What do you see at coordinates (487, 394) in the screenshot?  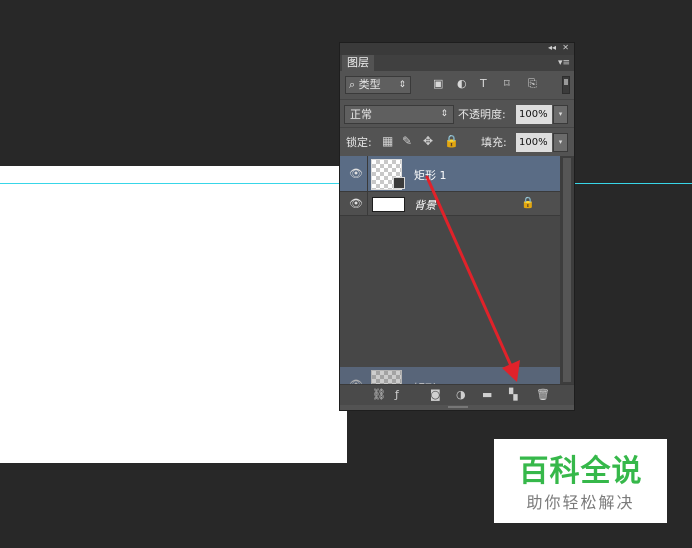 I see `new-group-icon: ▬` at bounding box center [487, 394].